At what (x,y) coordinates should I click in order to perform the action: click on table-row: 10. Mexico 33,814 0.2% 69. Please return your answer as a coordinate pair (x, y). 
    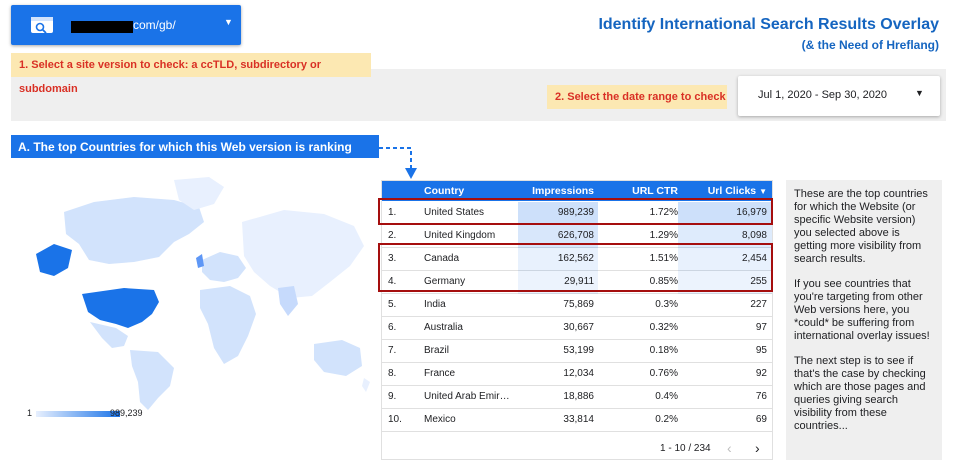
    Looking at the image, I should click on (577, 420).